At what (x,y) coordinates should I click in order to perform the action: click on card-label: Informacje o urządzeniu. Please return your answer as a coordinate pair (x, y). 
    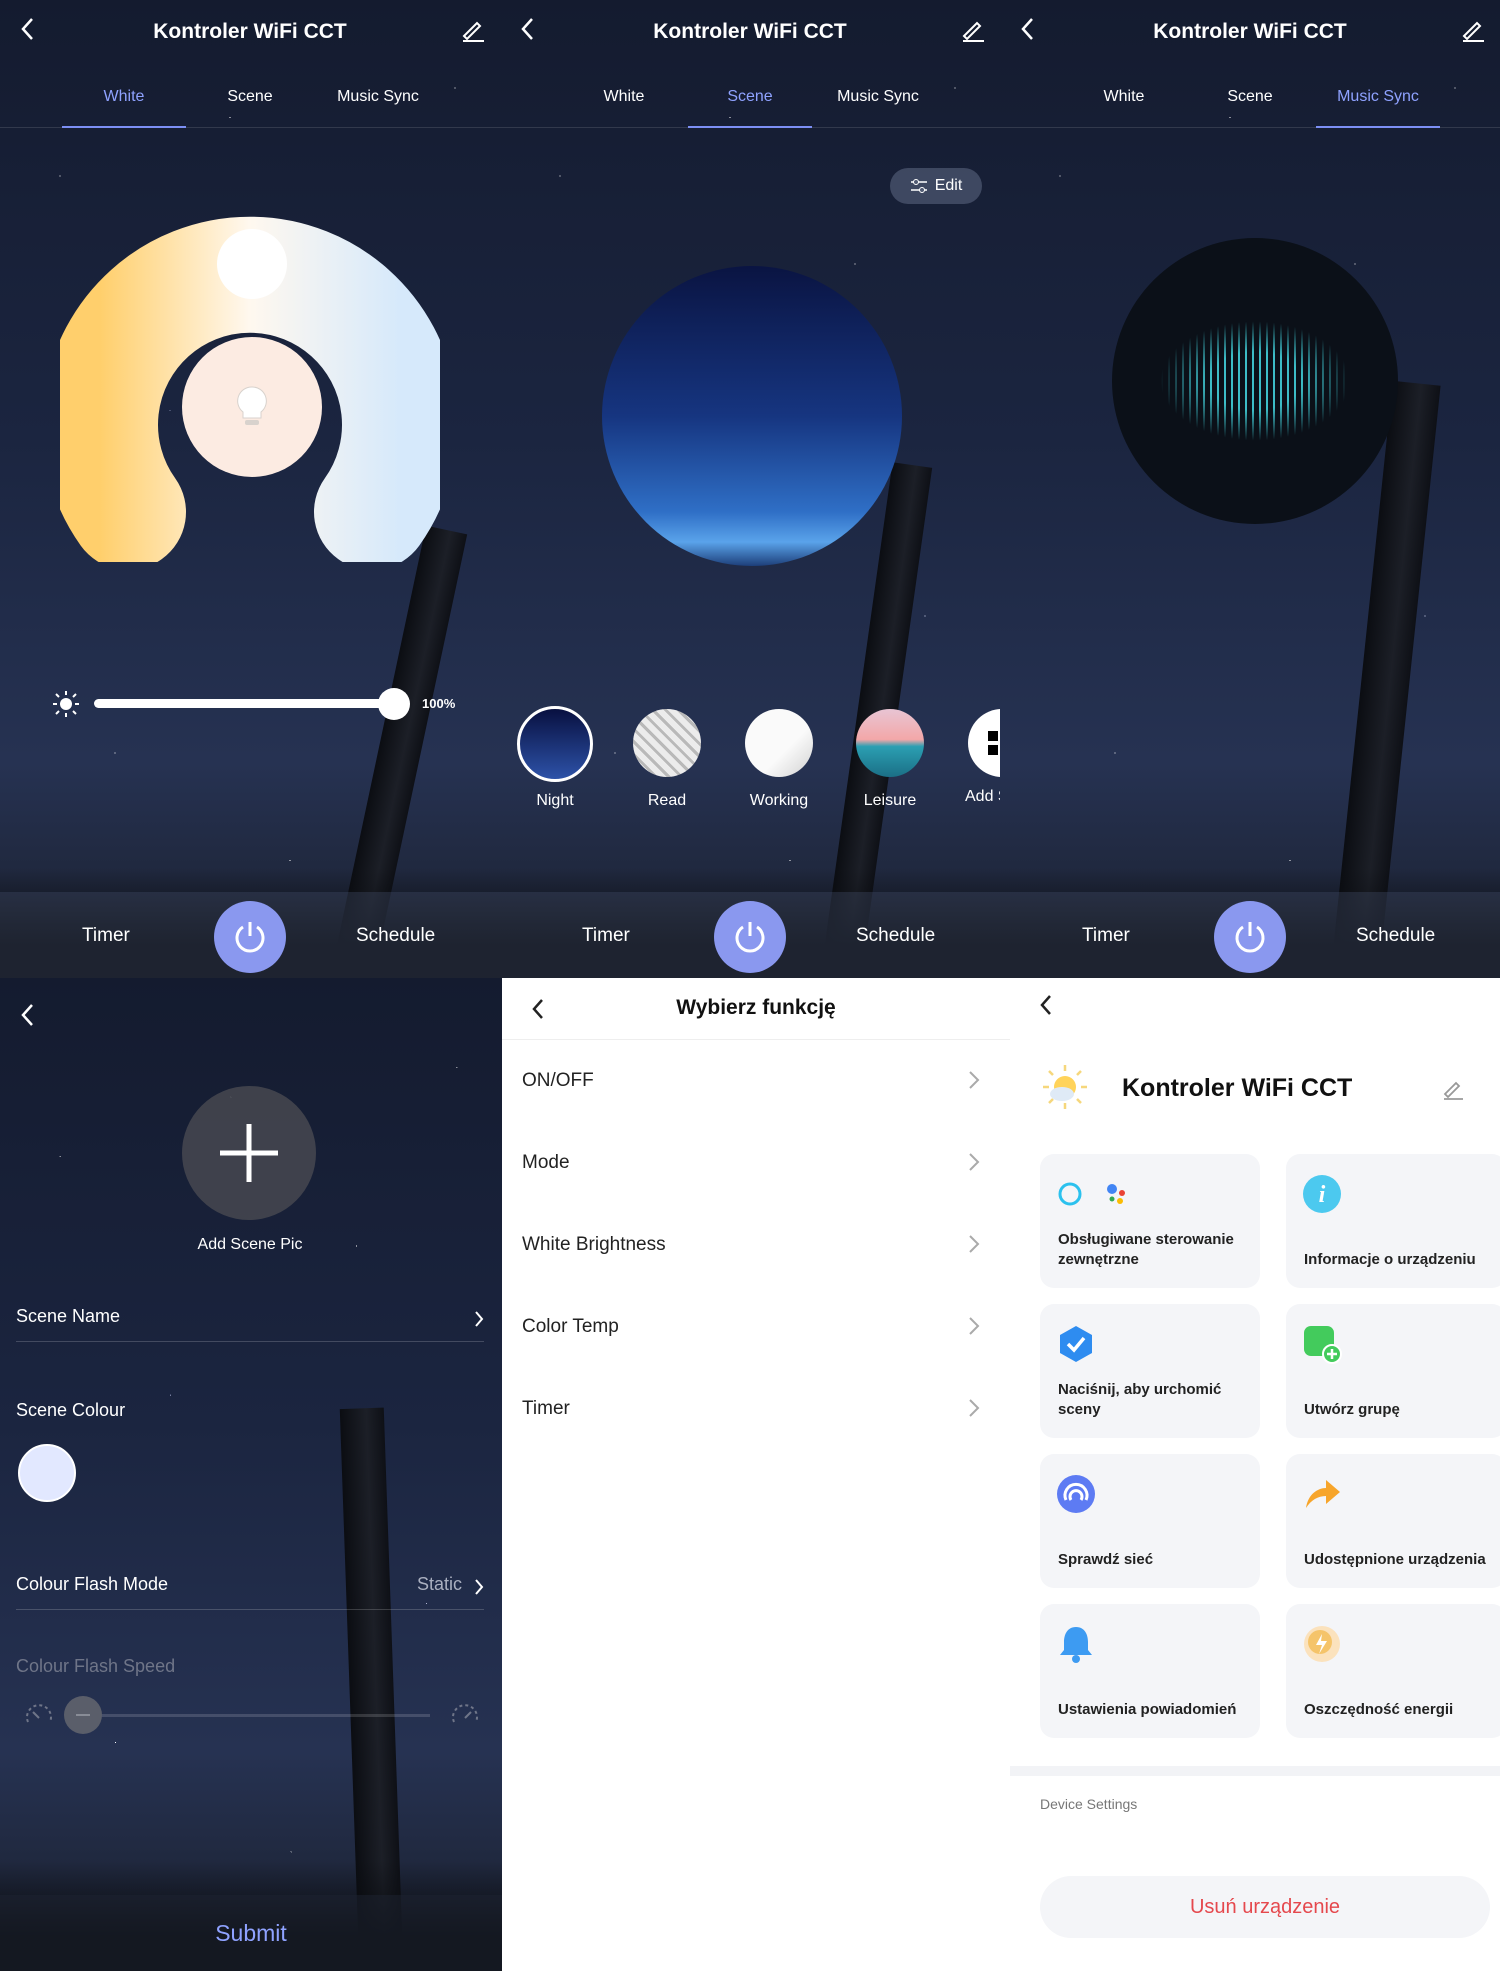
    Looking at the image, I should click on (1390, 1259).